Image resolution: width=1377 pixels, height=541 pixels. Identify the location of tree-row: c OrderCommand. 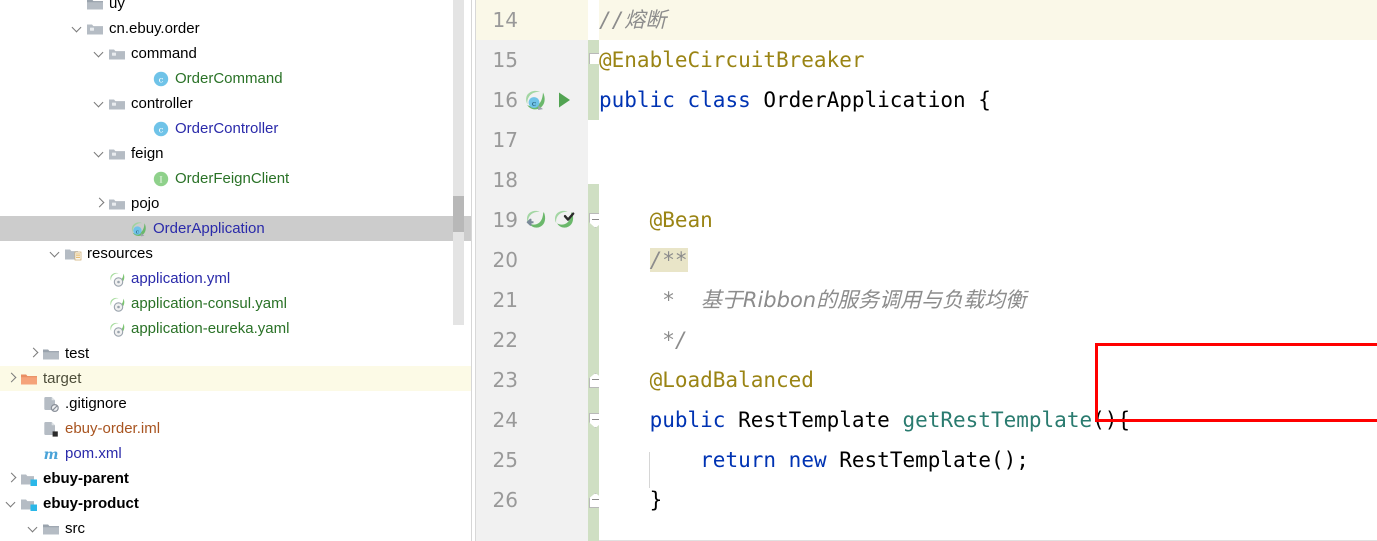
(236, 78).